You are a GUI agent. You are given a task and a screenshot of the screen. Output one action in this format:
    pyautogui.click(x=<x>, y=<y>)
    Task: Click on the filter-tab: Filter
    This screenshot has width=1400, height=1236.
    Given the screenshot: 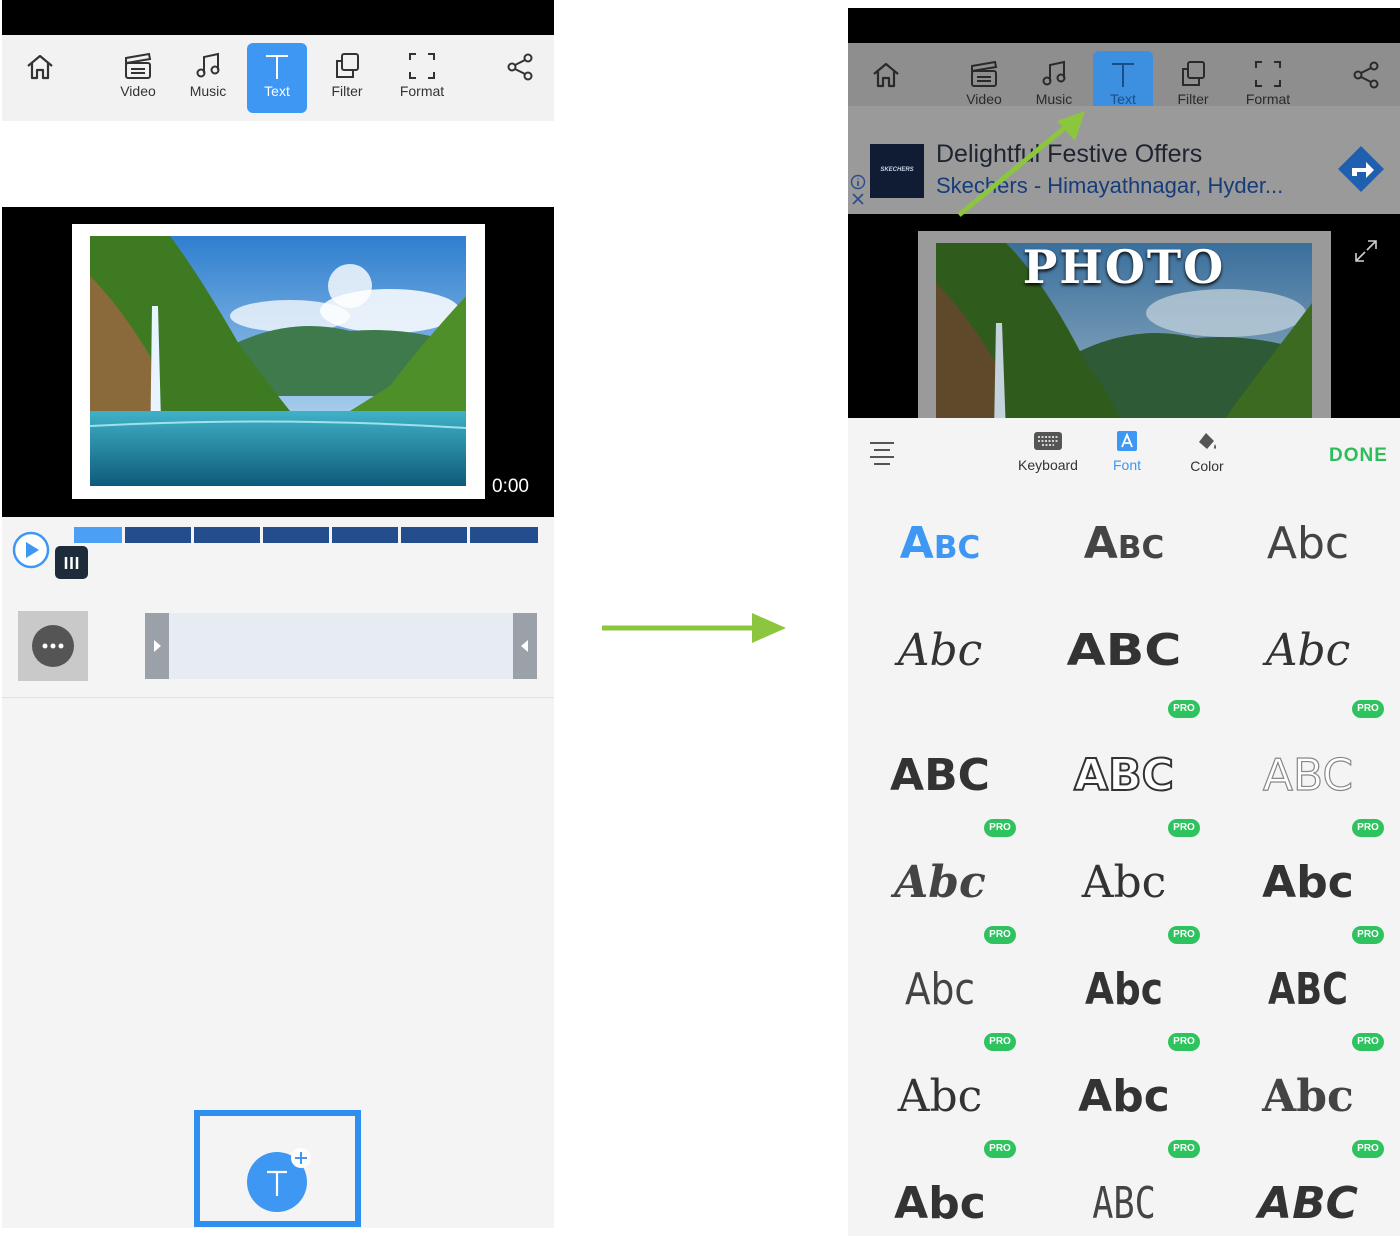 What is the action you would take?
    pyautogui.click(x=347, y=78)
    